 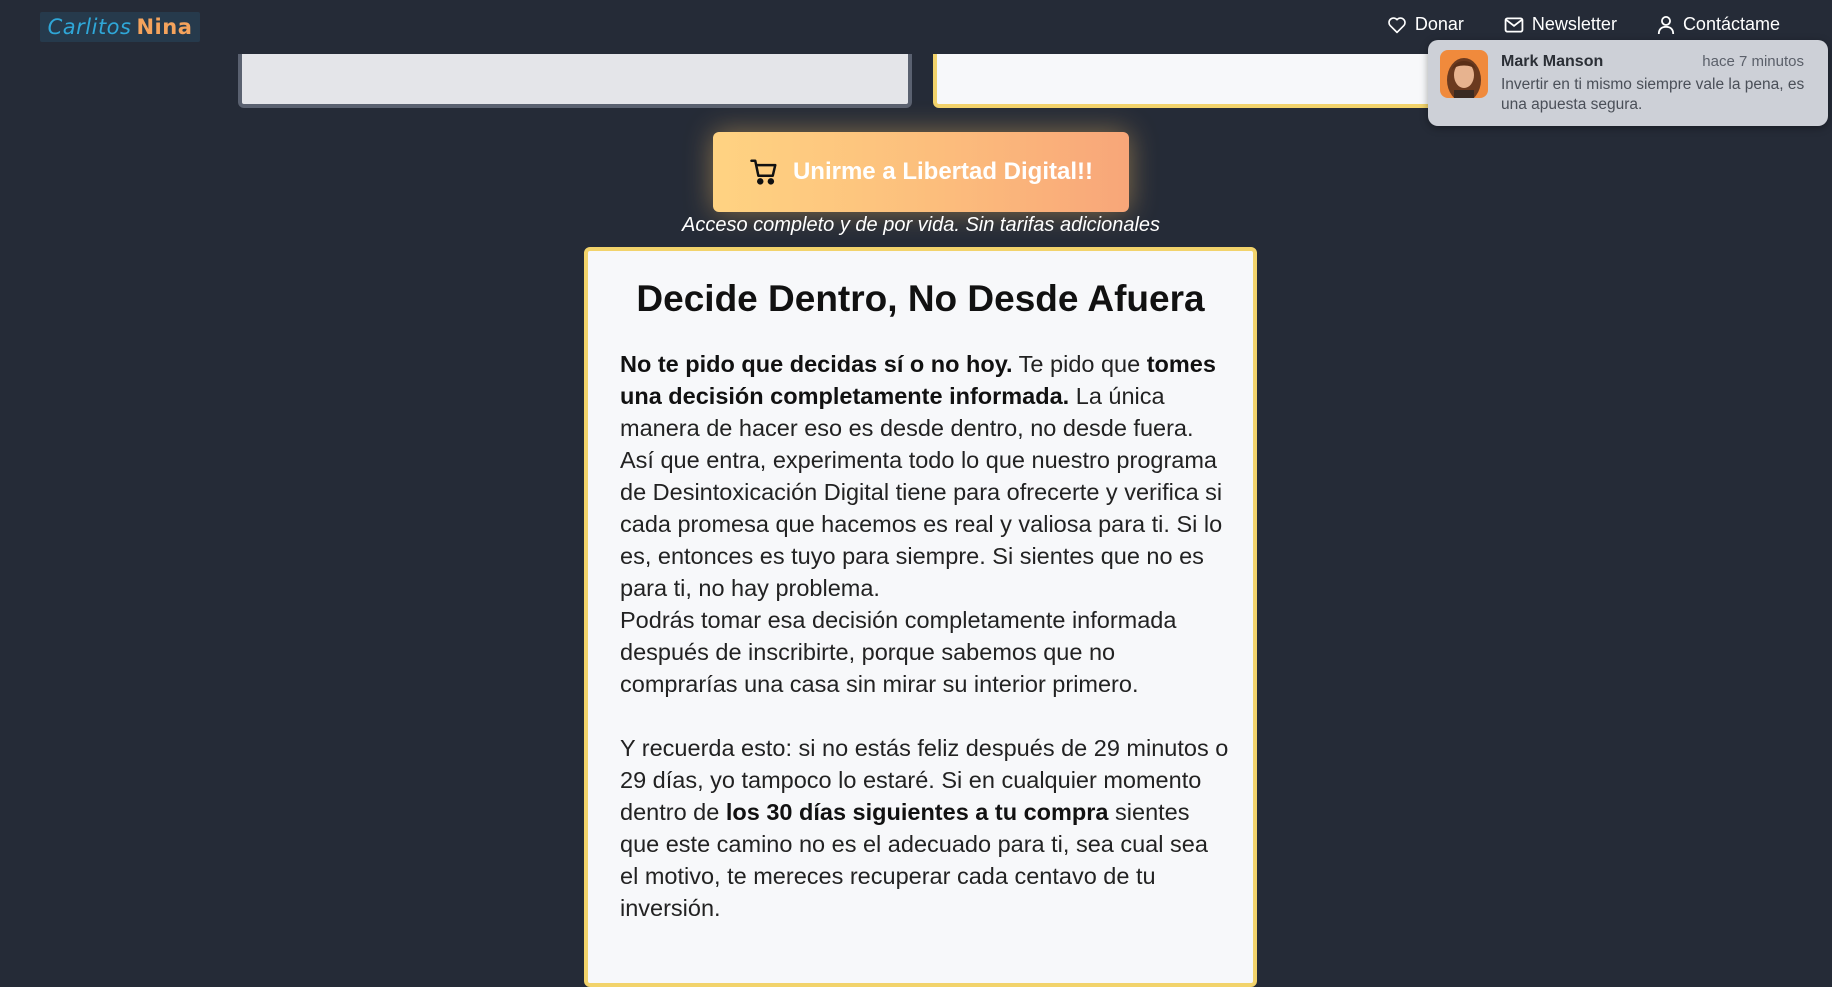 What do you see at coordinates (1514, 24) in the screenshot?
I see `mail-icon` at bounding box center [1514, 24].